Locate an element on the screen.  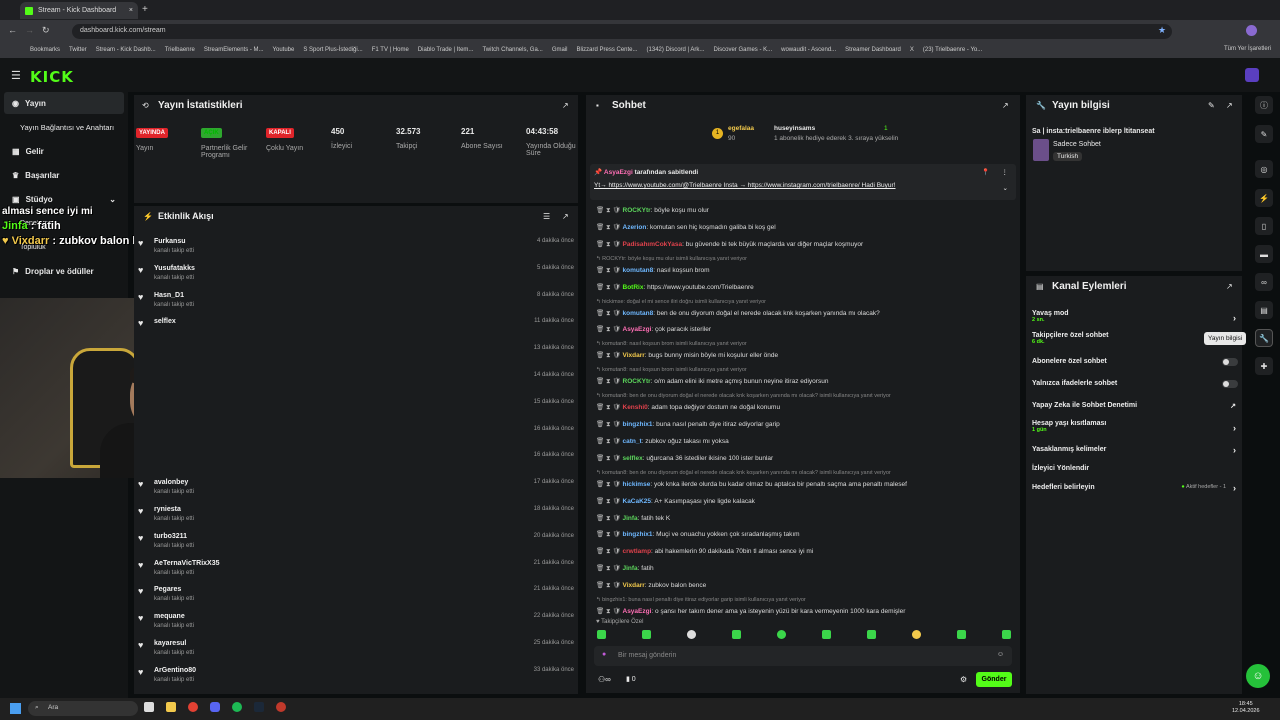
document-icon: ▯ is located at coordinates (1264, 226).